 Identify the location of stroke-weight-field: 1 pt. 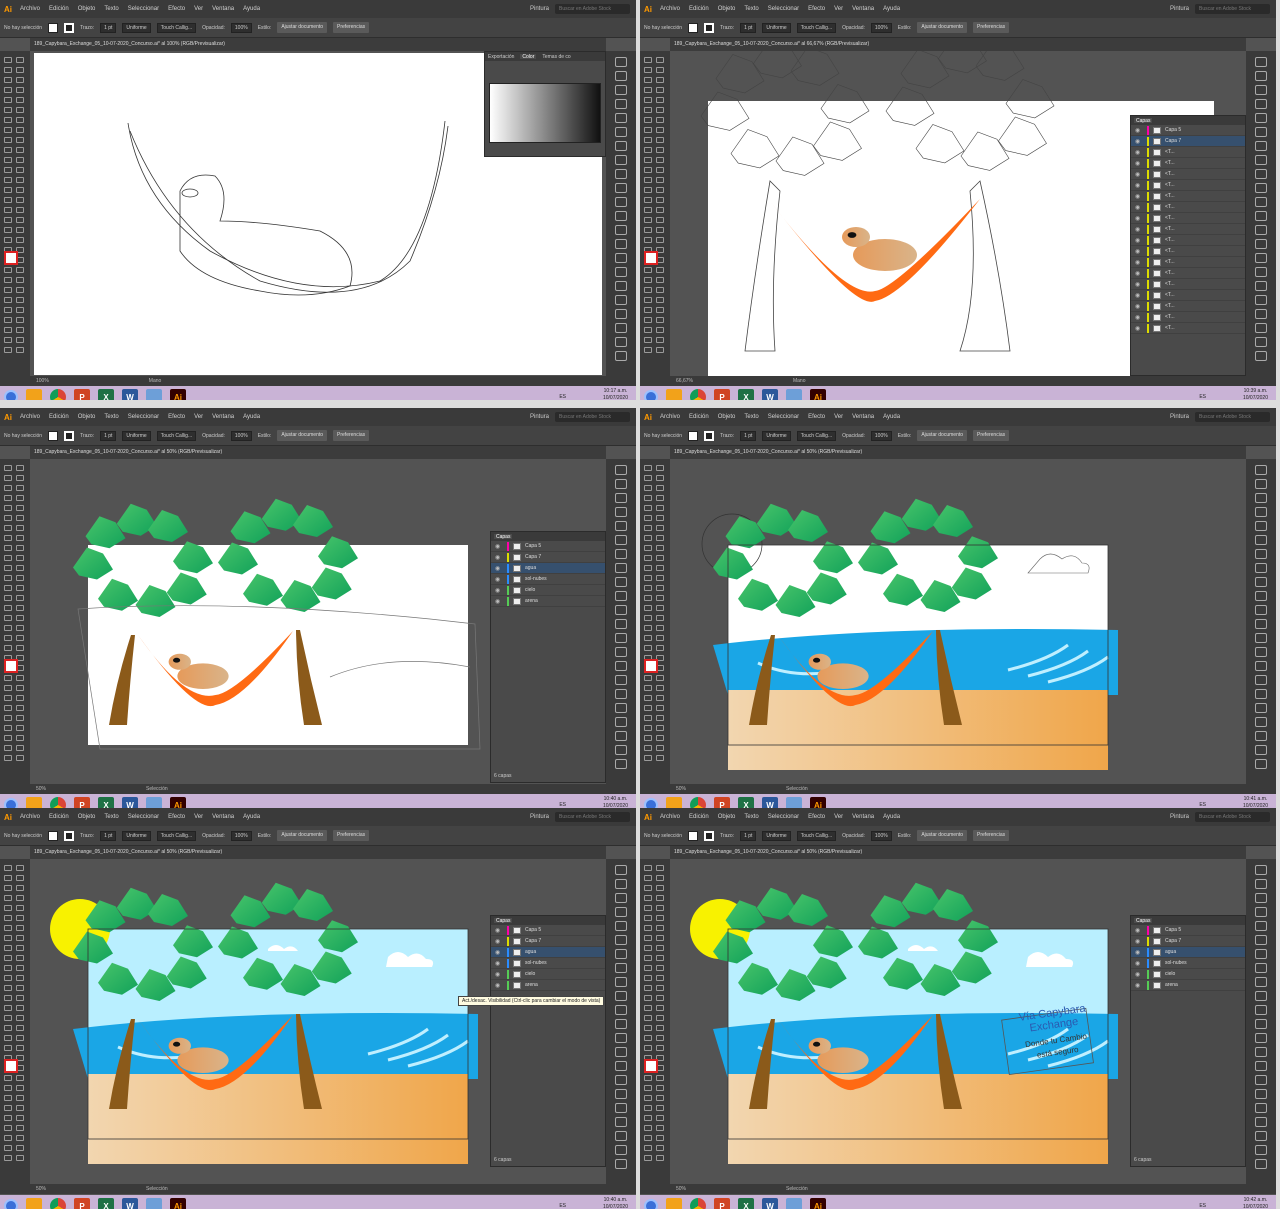
(748, 27).